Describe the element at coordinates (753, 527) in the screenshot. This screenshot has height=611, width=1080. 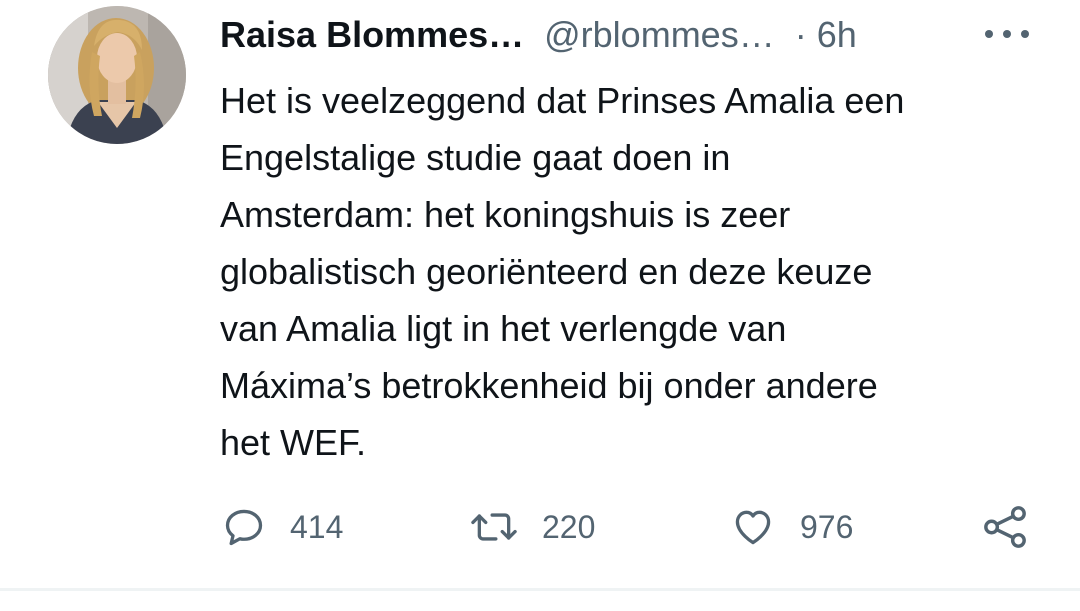
I see `heart-icon` at that location.